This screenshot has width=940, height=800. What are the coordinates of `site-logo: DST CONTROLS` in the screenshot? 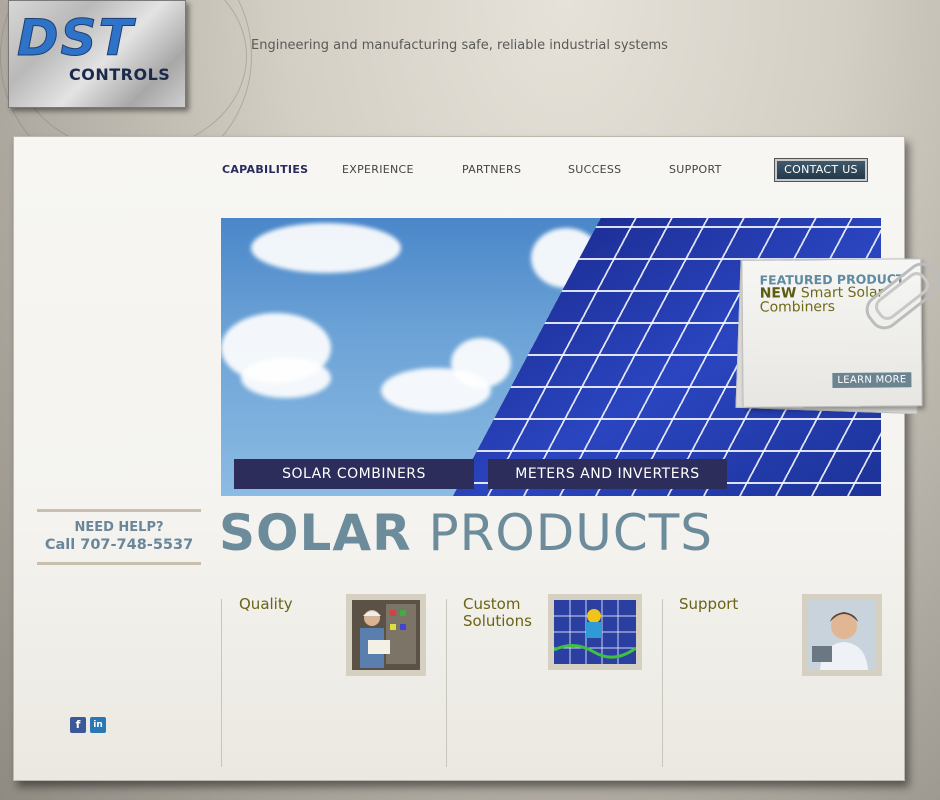 It's located at (97, 54).